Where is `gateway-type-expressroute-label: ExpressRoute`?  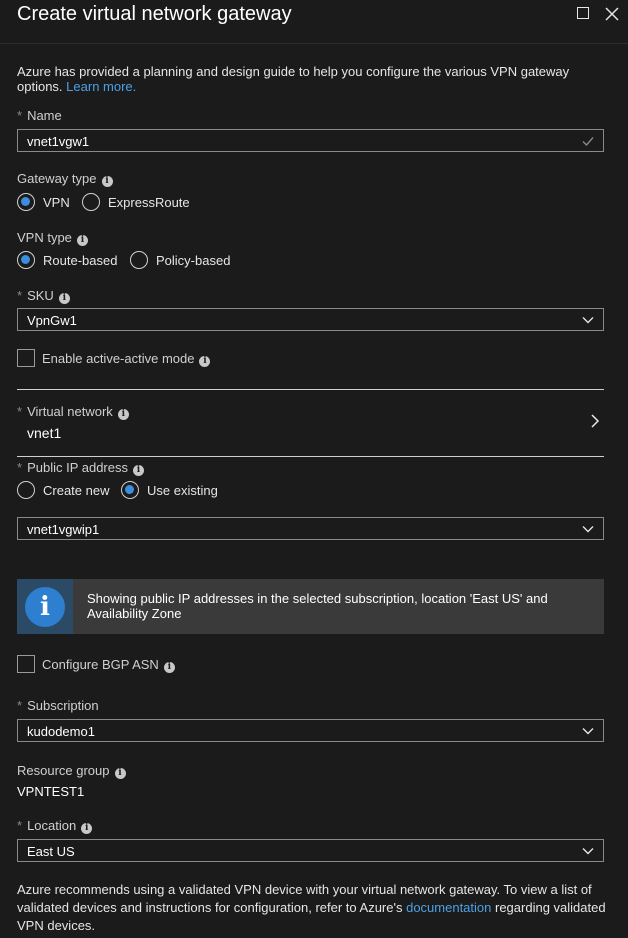
gateway-type-expressroute-label: ExpressRoute is located at coordinates (149, 202).